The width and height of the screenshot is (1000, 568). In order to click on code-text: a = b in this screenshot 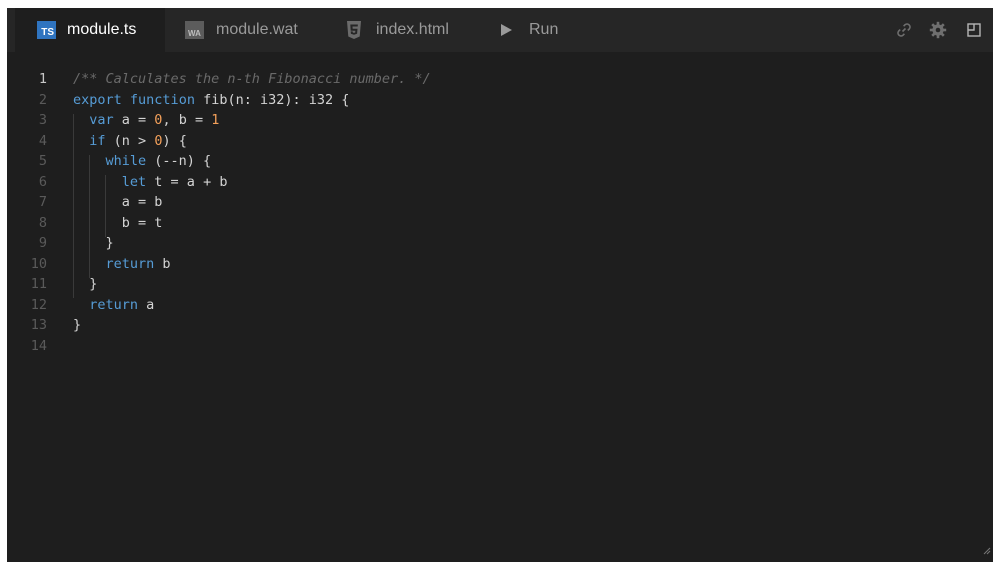, I will do `click(118, 202)`.